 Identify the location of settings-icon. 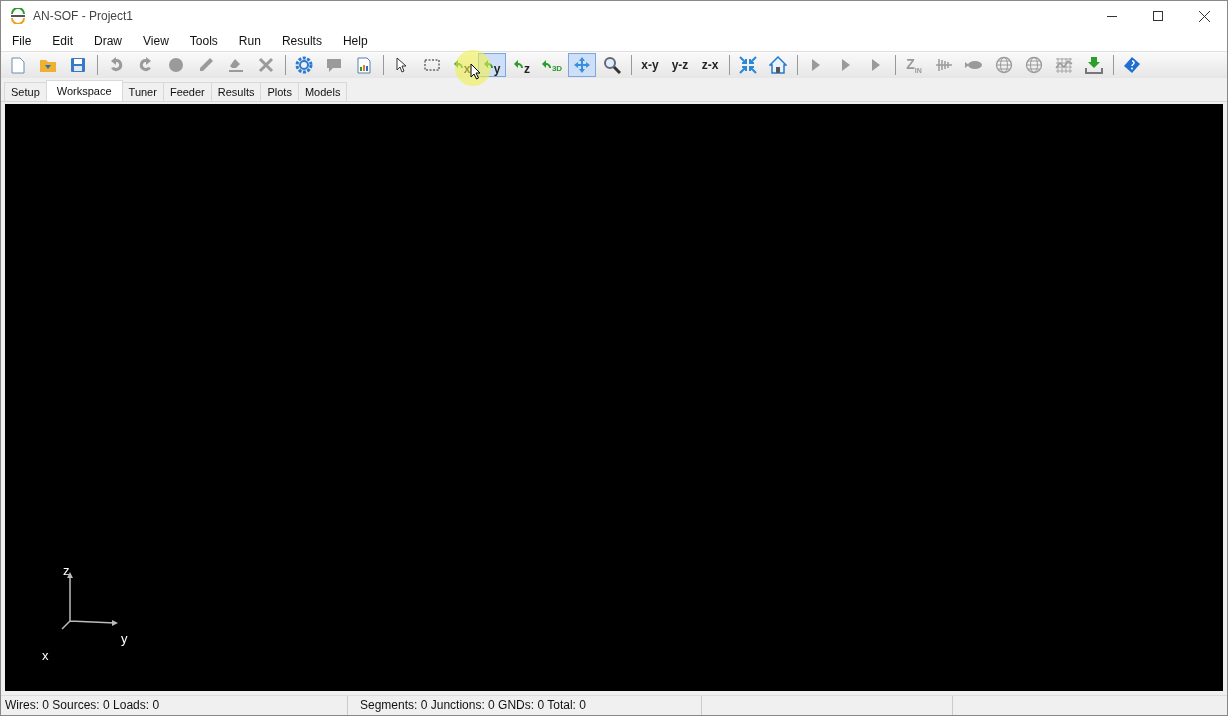
(304, 65).